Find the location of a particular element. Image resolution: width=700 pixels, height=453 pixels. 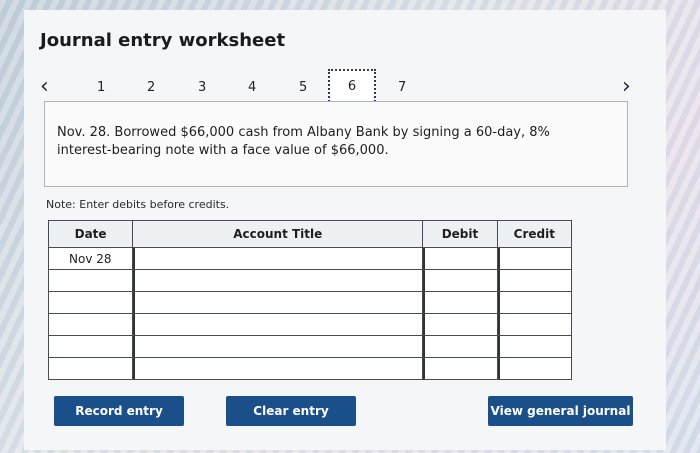

page-1: 1 is located at coordinates (101, 87).